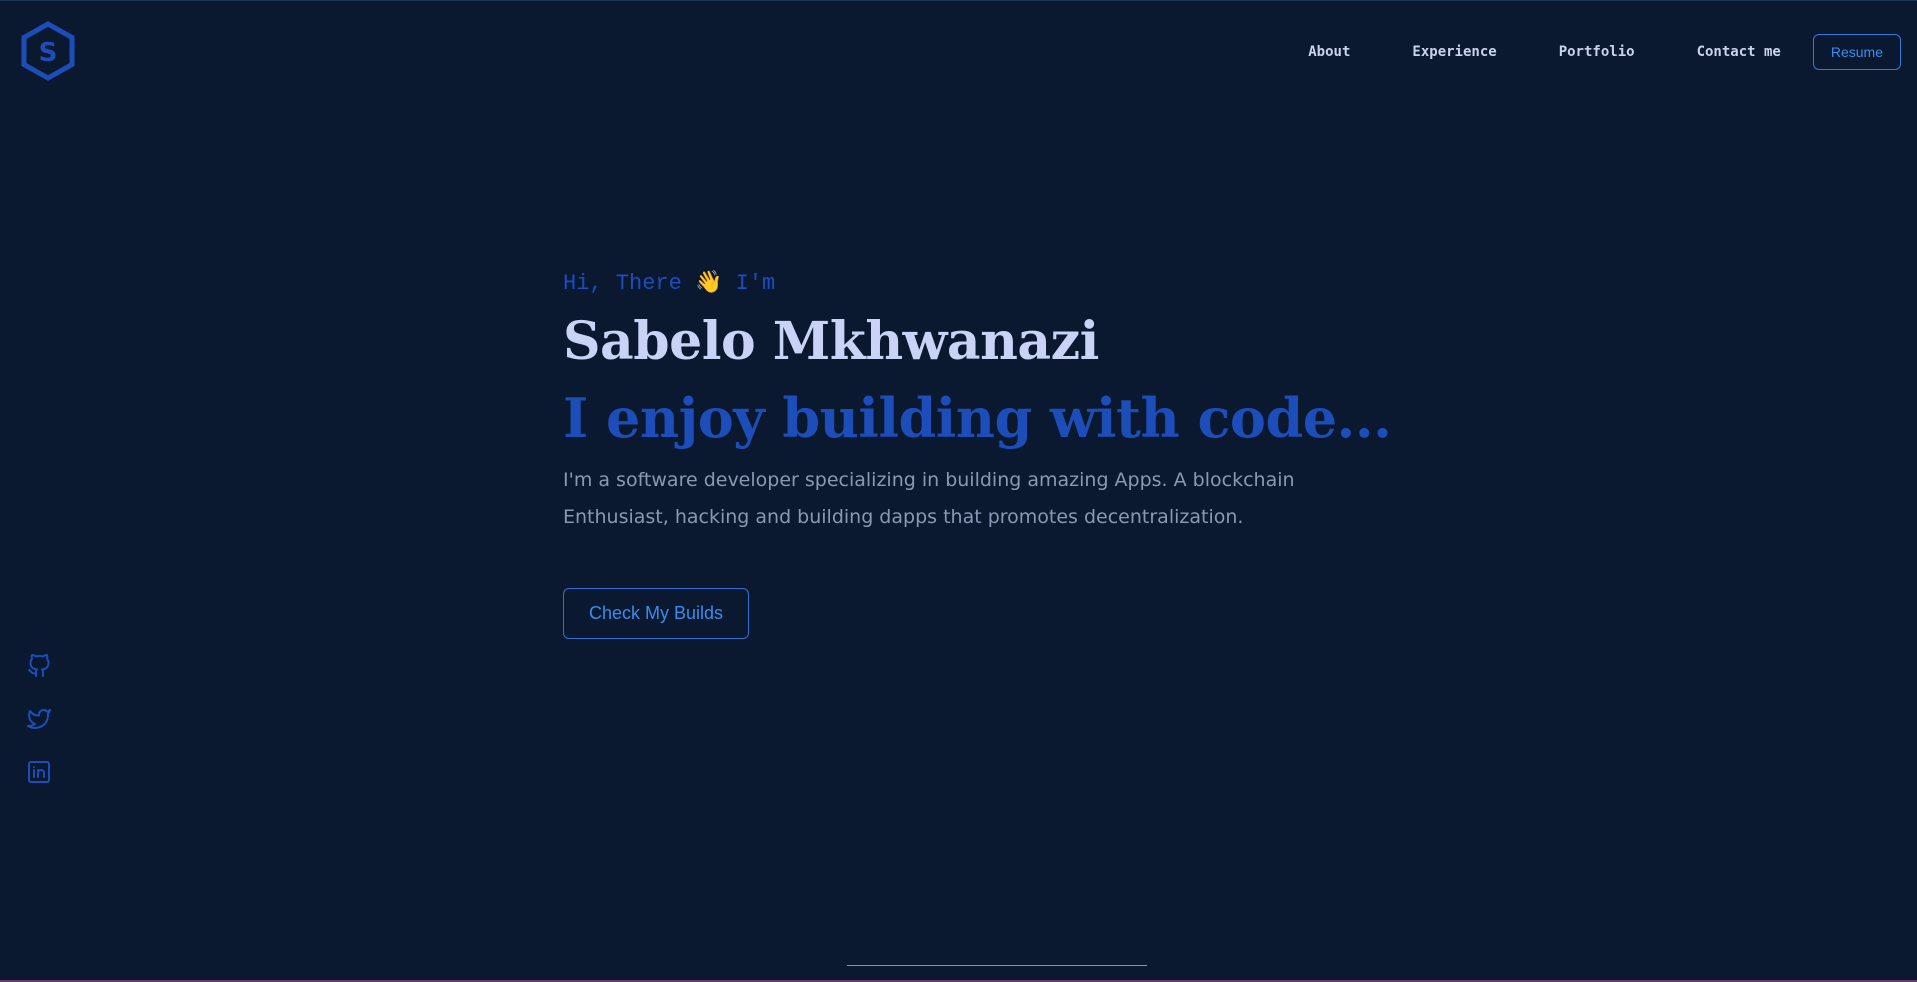 The height and width of the screenshot is (982, 1917). I want to click on linkedin-icon, so click(39, 772).